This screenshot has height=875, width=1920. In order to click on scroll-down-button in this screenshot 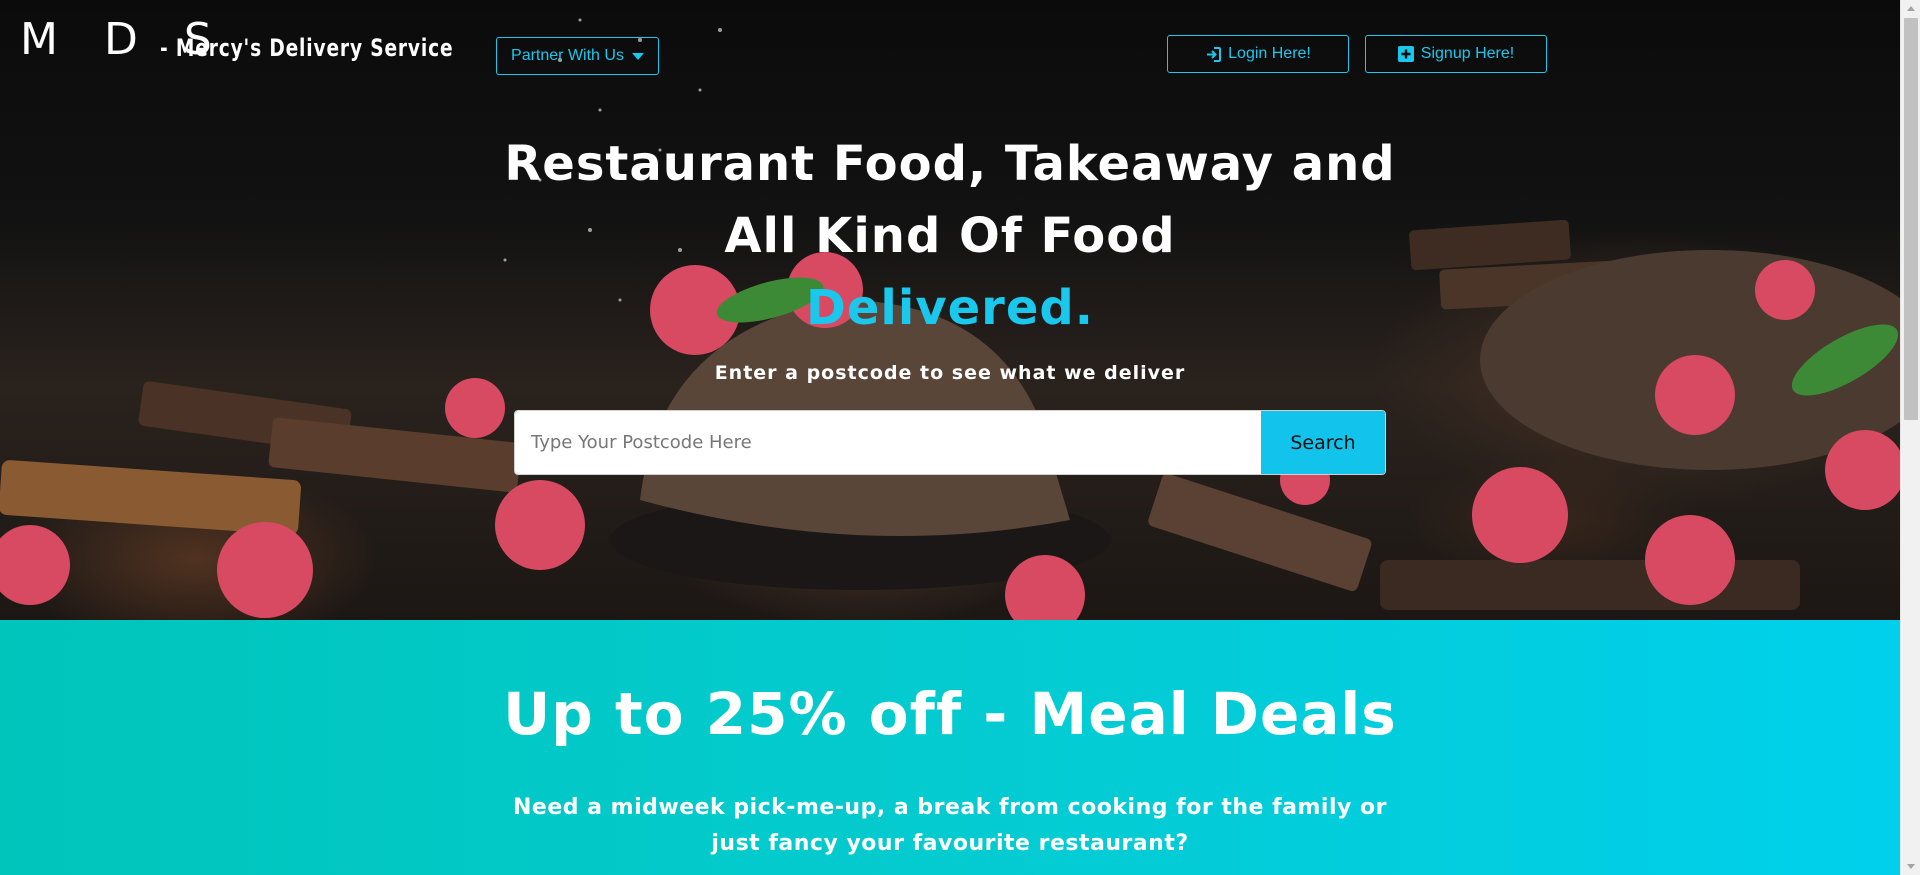, I will do `click(1910, 866)`.